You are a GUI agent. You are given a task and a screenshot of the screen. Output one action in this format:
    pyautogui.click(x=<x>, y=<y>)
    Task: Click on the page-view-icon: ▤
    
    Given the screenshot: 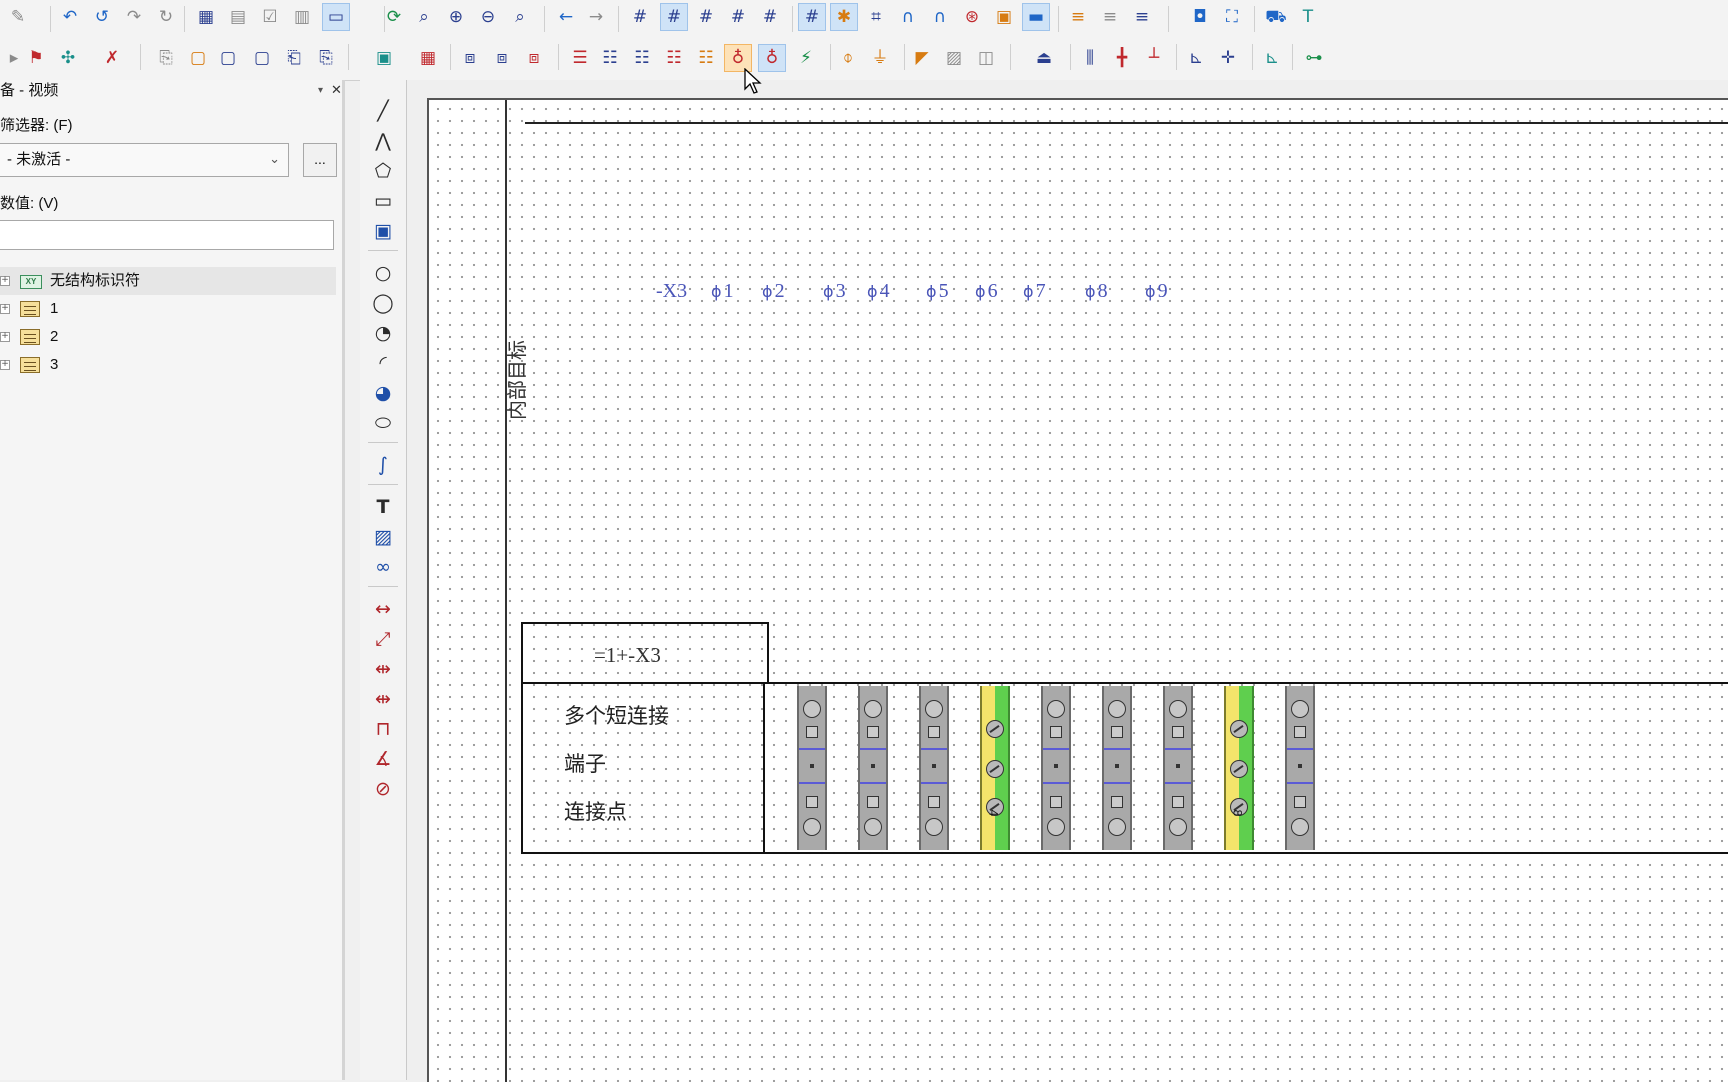 What is the action you would take?
    pyautogui.click(x=238, y=17)
    